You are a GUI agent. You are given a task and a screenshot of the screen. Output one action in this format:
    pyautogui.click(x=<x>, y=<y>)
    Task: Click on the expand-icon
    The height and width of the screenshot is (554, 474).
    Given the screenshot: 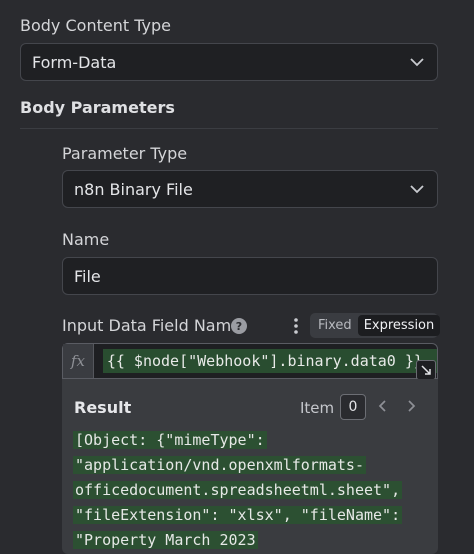 What is the action you would take?
    pyautogui.click(x=426, y=370)
    